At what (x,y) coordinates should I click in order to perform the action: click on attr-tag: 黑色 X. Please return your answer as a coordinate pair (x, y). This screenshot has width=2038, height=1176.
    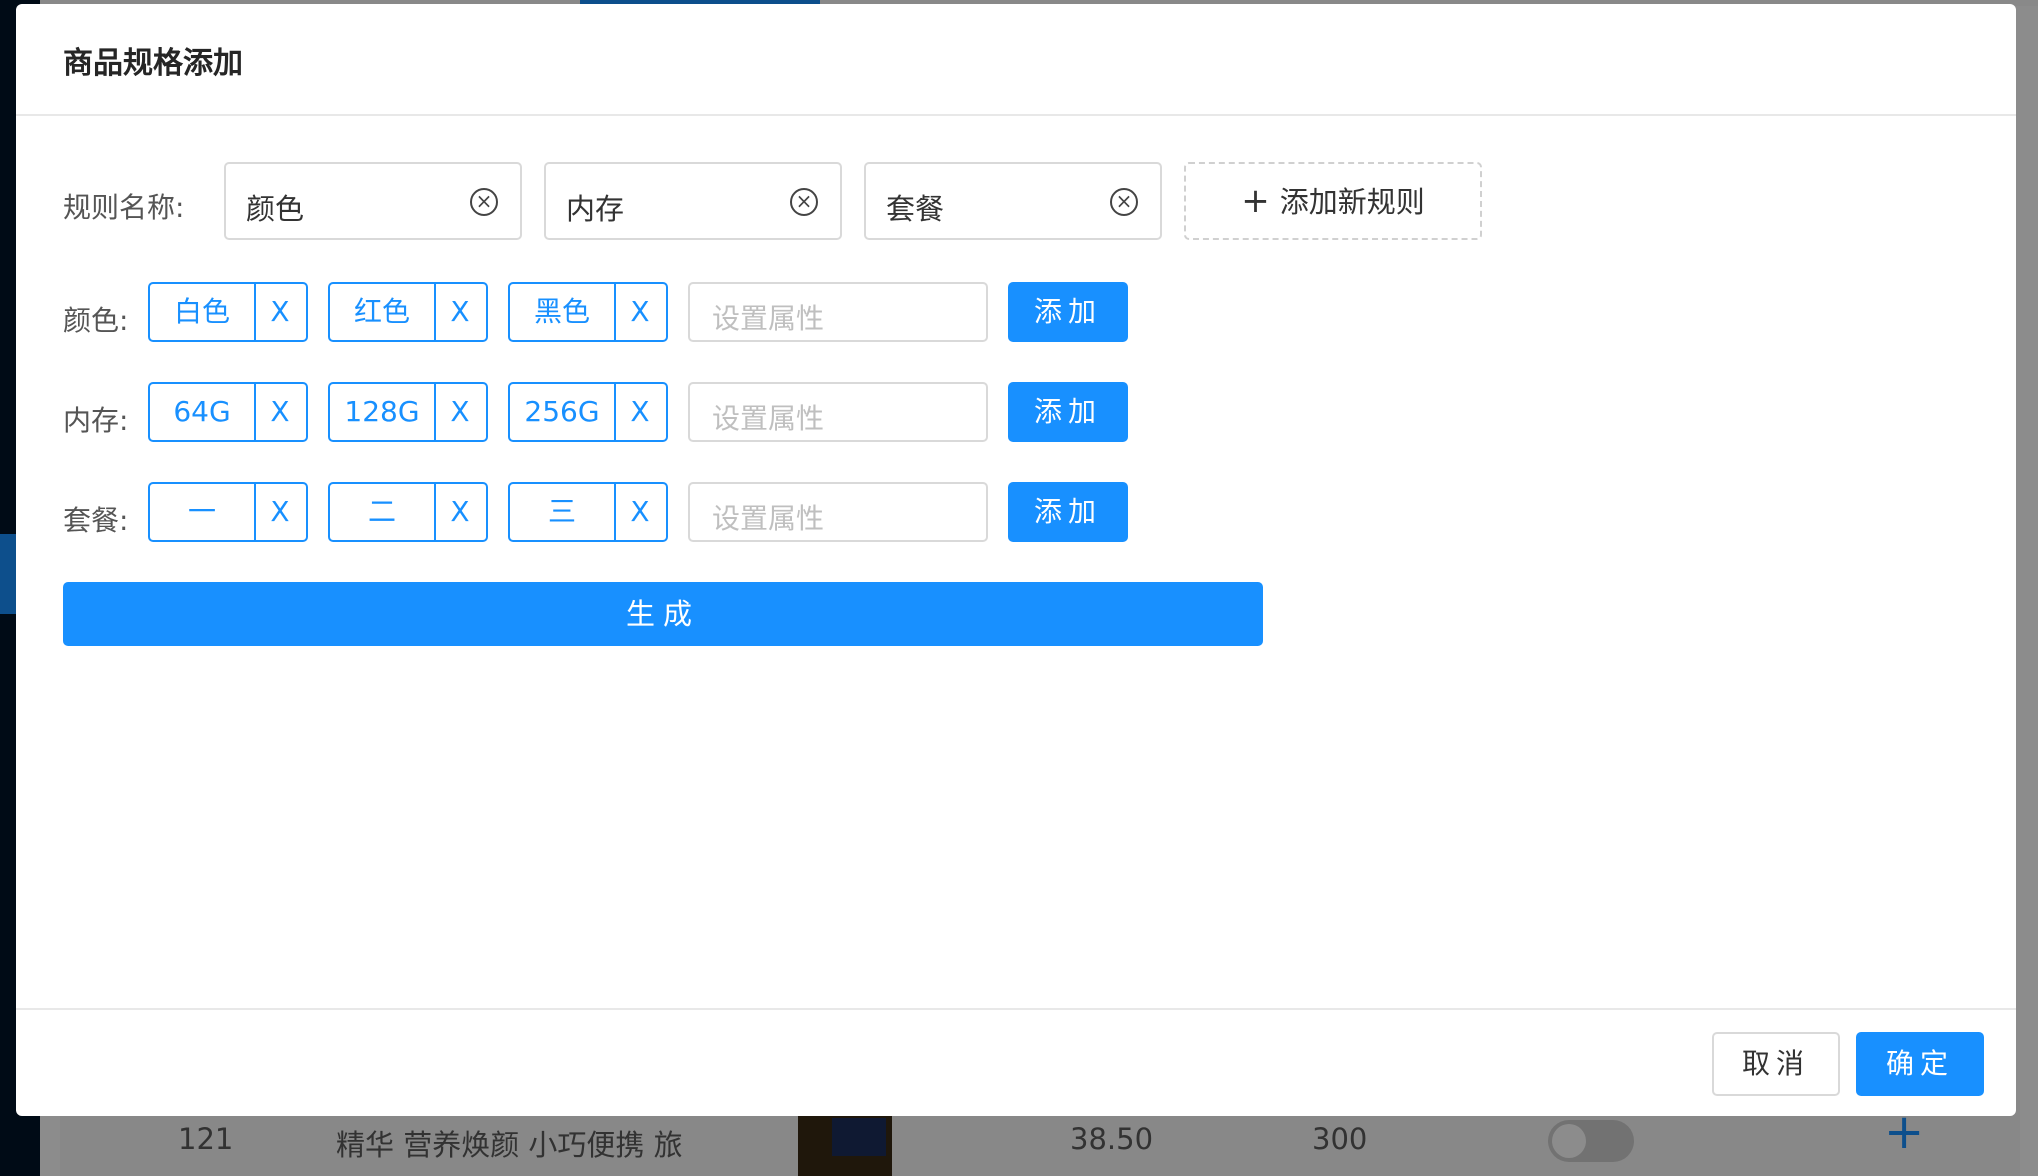
    Looking at the image, I should click on (588, 312).